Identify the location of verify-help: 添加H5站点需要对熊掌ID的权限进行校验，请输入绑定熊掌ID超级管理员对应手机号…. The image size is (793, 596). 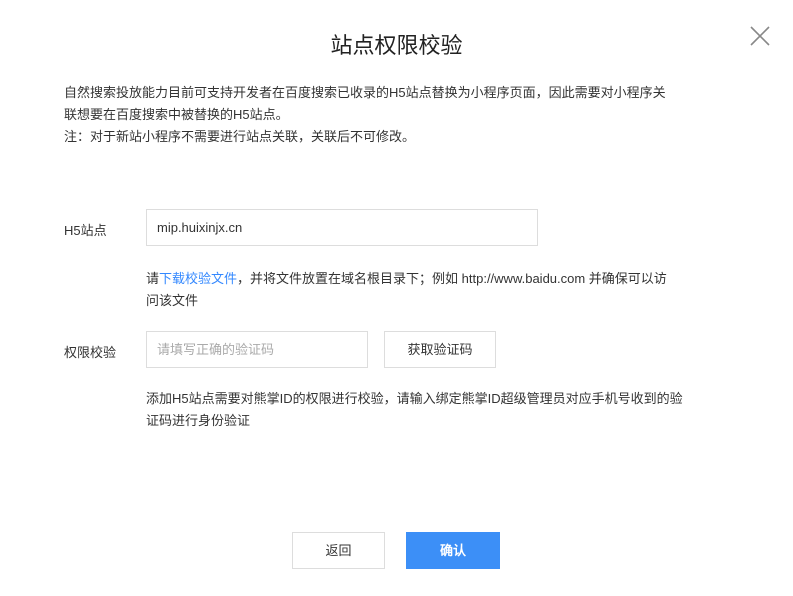
(414, 410).